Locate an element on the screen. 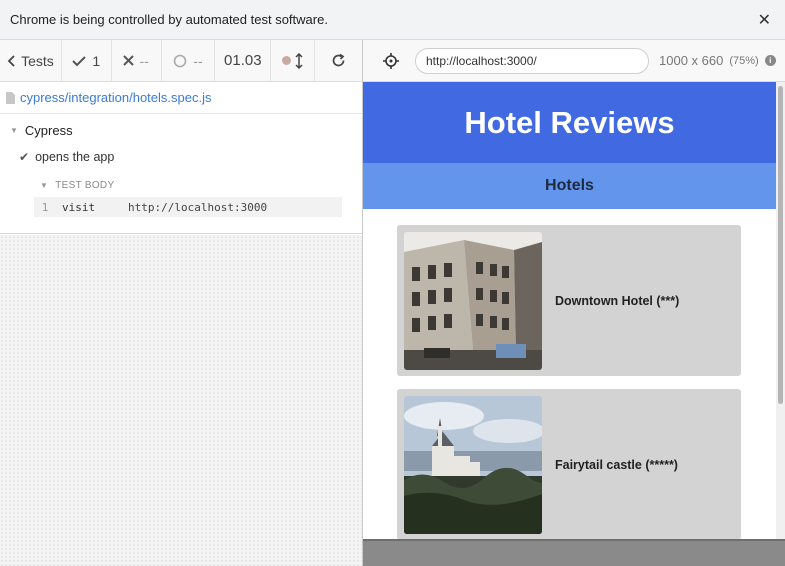 Image resolution: width=785 pixels, height=566 pixels. close-icon: ✕ is located at coordinates (764, 20).